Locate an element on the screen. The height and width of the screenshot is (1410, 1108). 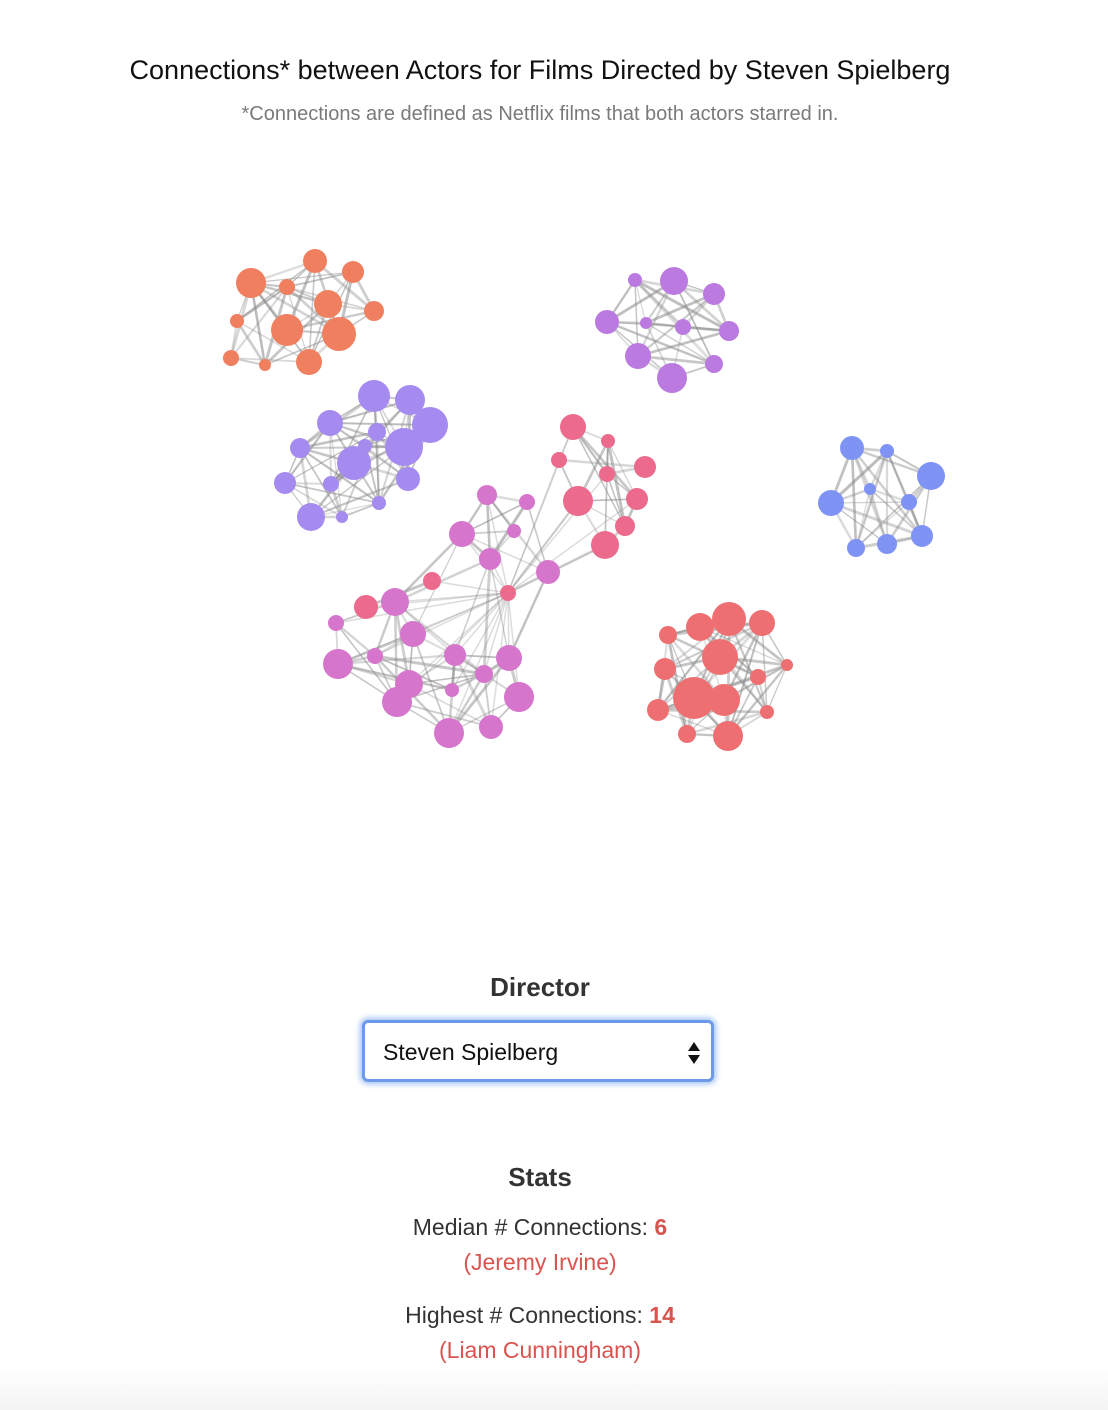
median-connections-value: 6 is located at coordinates (661, 1227).